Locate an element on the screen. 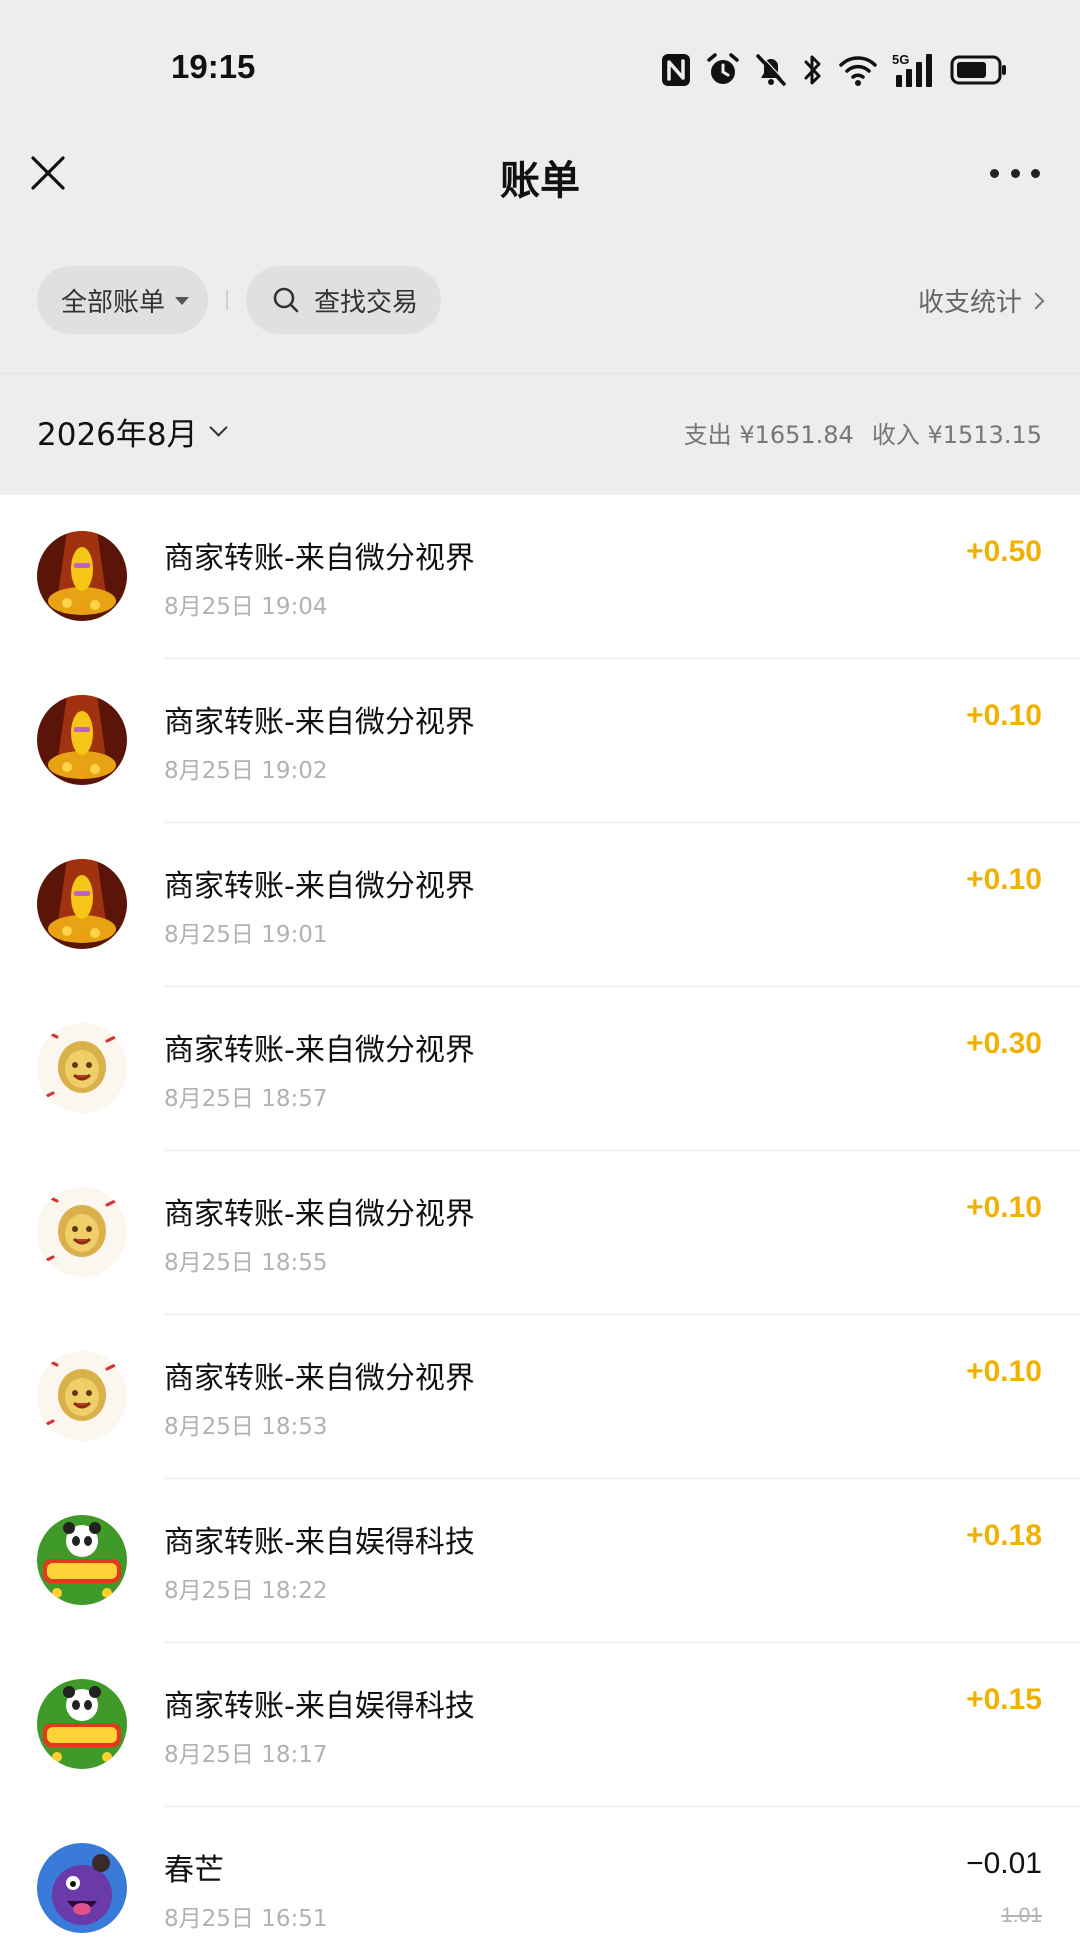 This screenshot has width=1080, height=1954. transaction-time: 8月25日 19:01 is located at coordinates (246, 935).